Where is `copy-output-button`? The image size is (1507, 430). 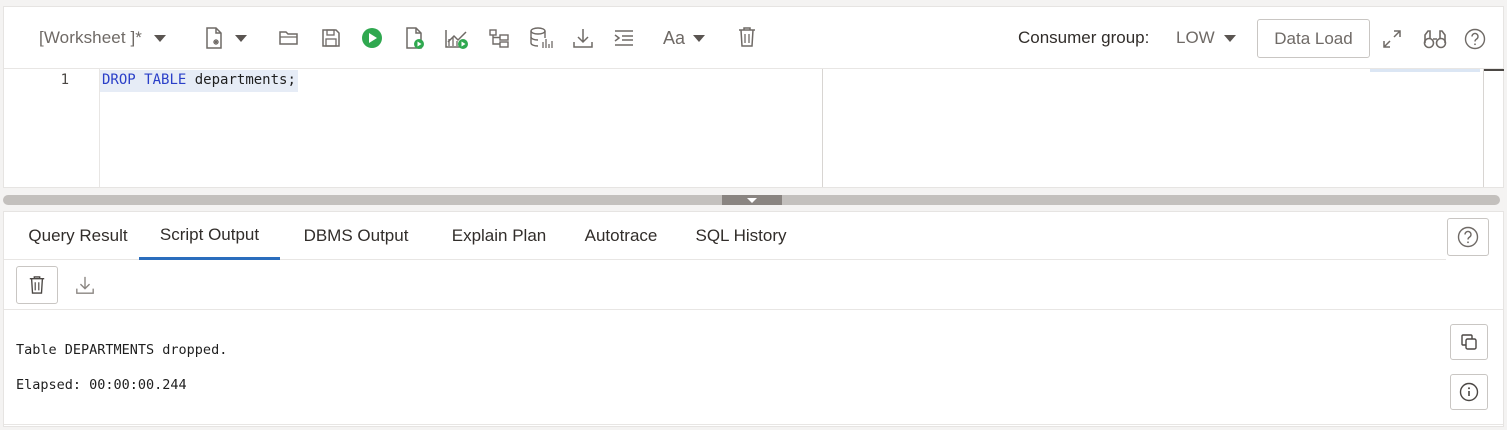 copy-output-button is located at coordinates (1469, 342).